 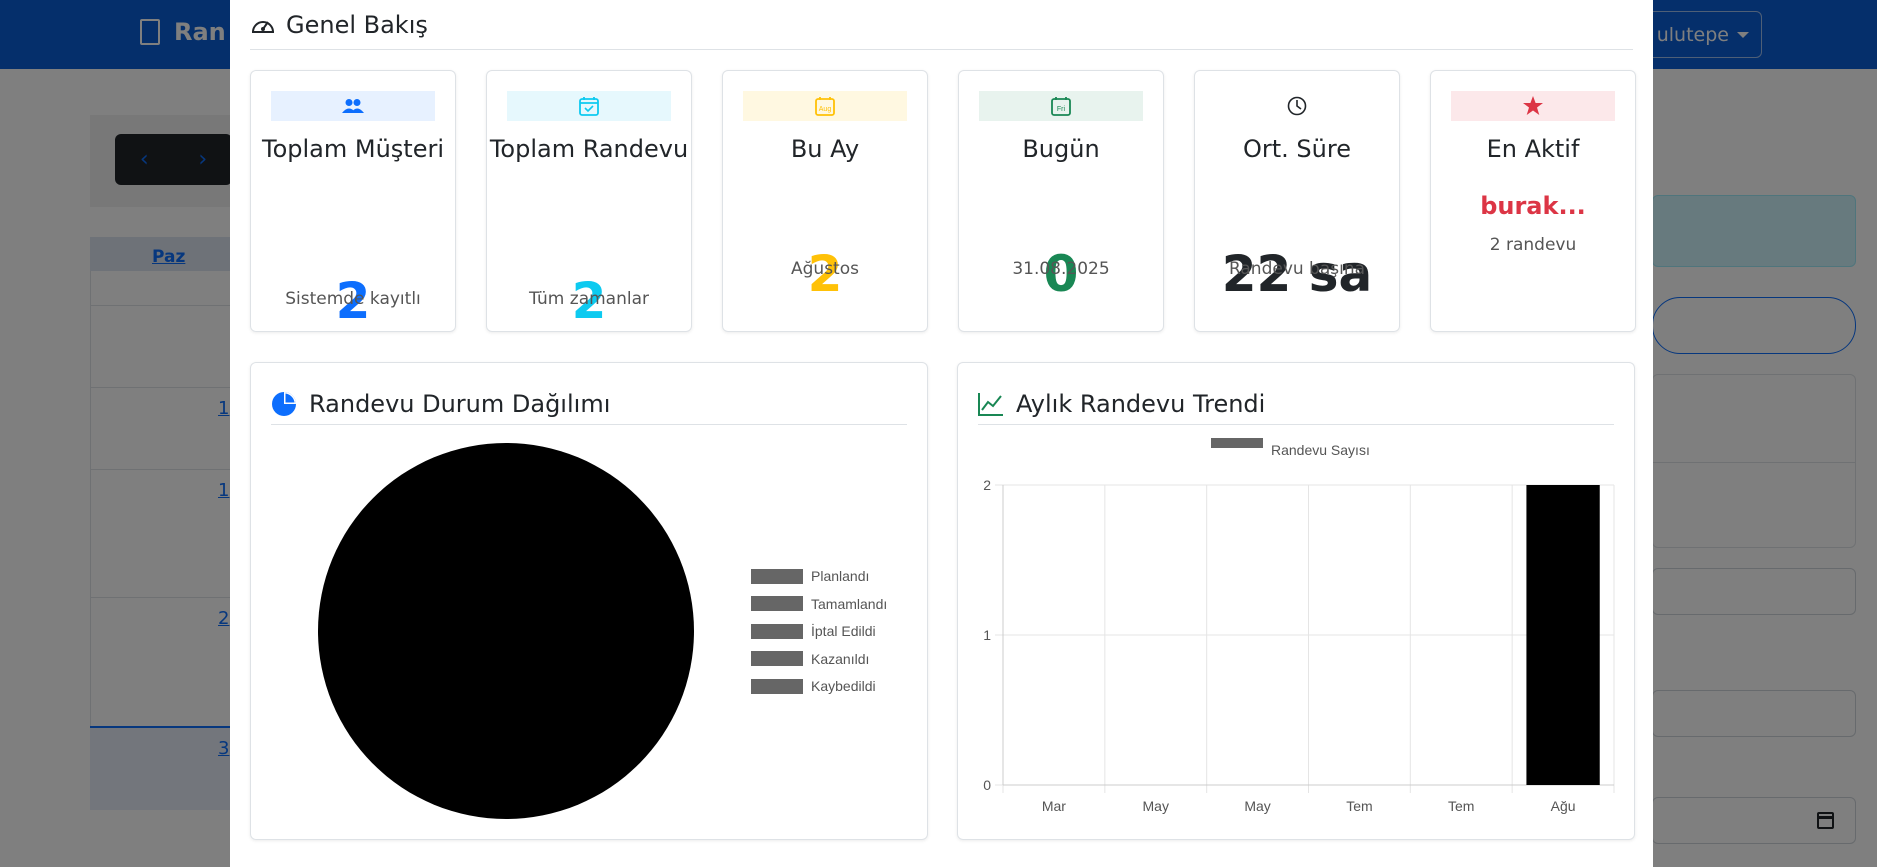 I want to click on panel-title: Randevu Durum Dağılımı, so click(x=460, y=403).